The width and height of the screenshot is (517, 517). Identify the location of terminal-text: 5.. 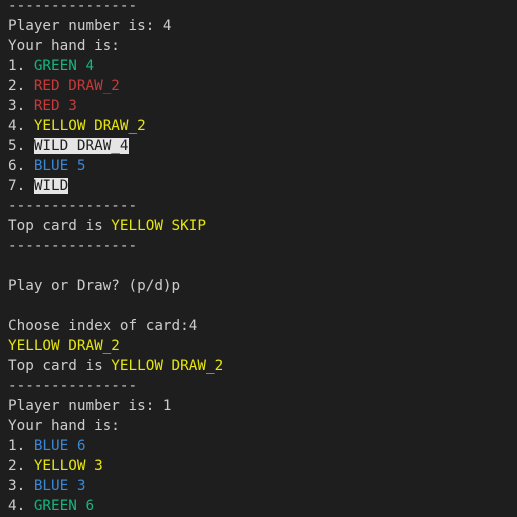
(21, 146).